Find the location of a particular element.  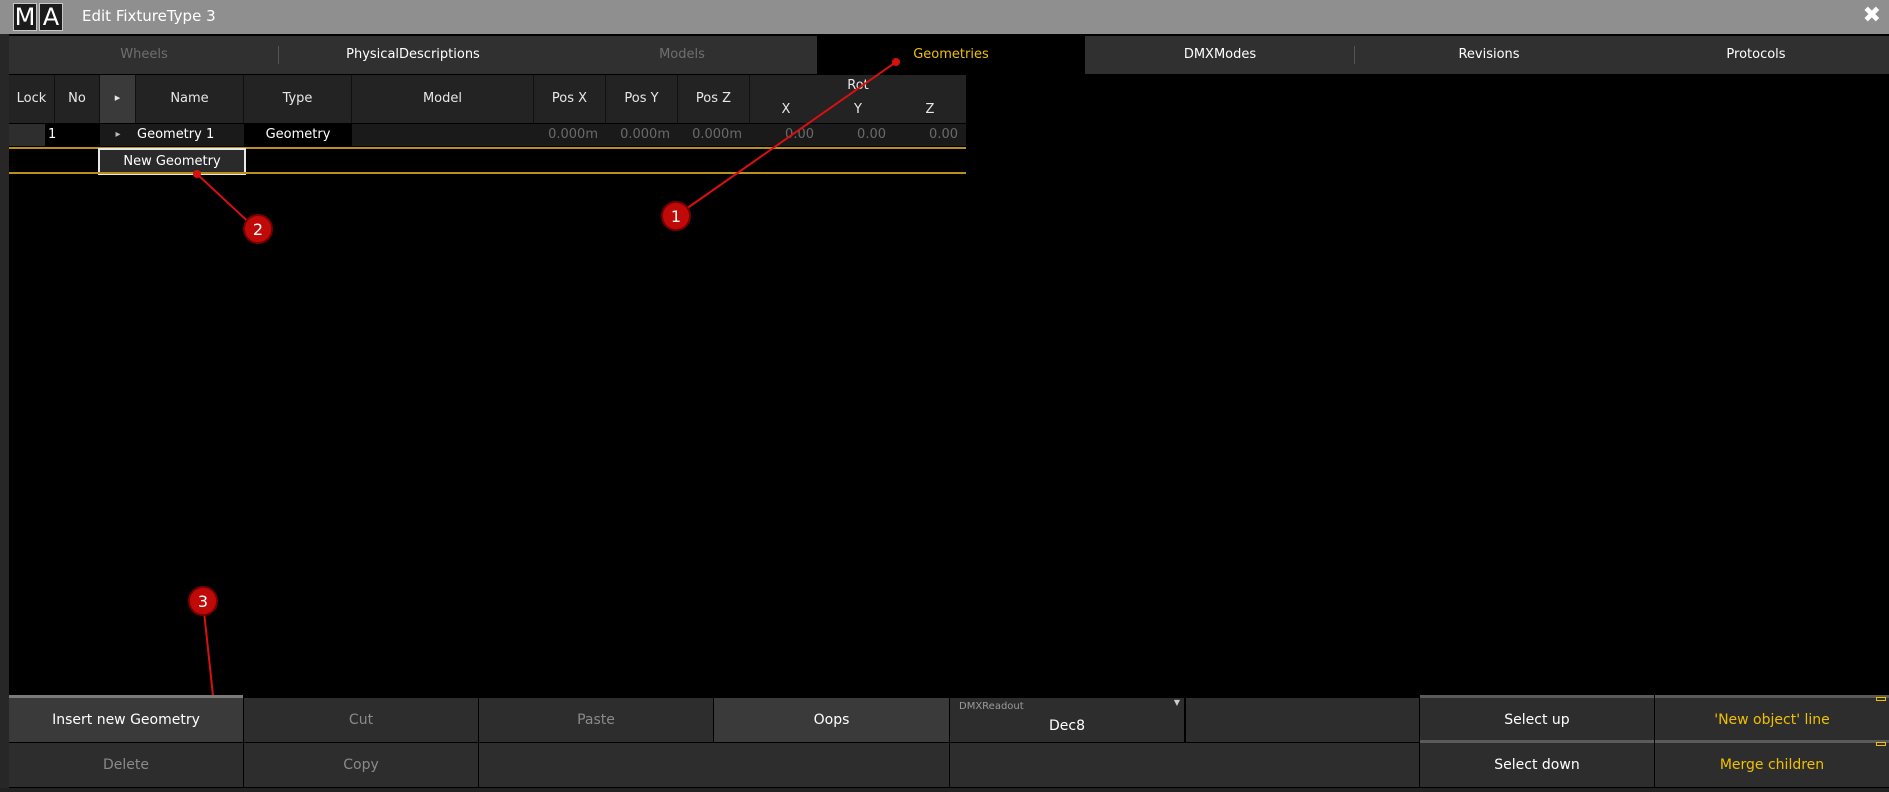

dmx-readout-label: DMXReadout is located at coordinates (991, 706).